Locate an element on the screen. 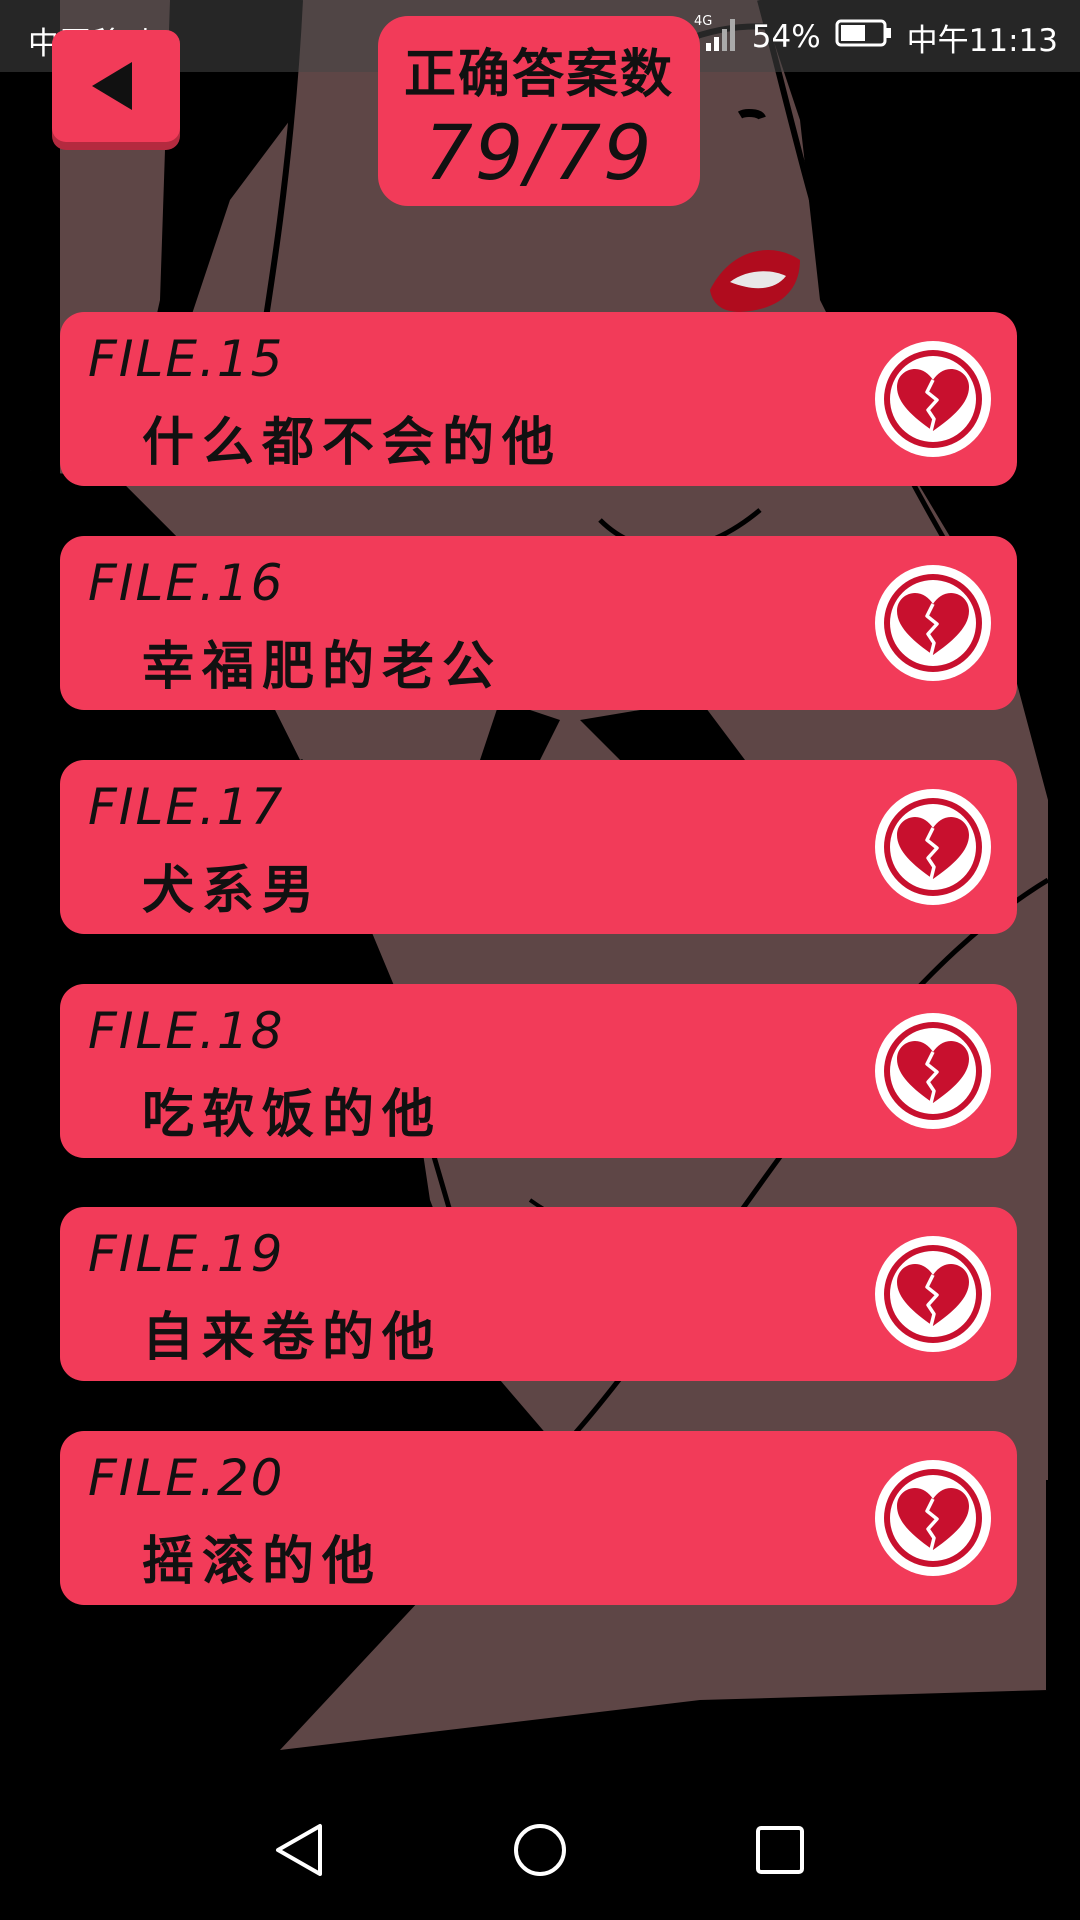 This screenshot has height=1920, width=1080. file-number: FILE.17 is located at coordinates (186, 807).